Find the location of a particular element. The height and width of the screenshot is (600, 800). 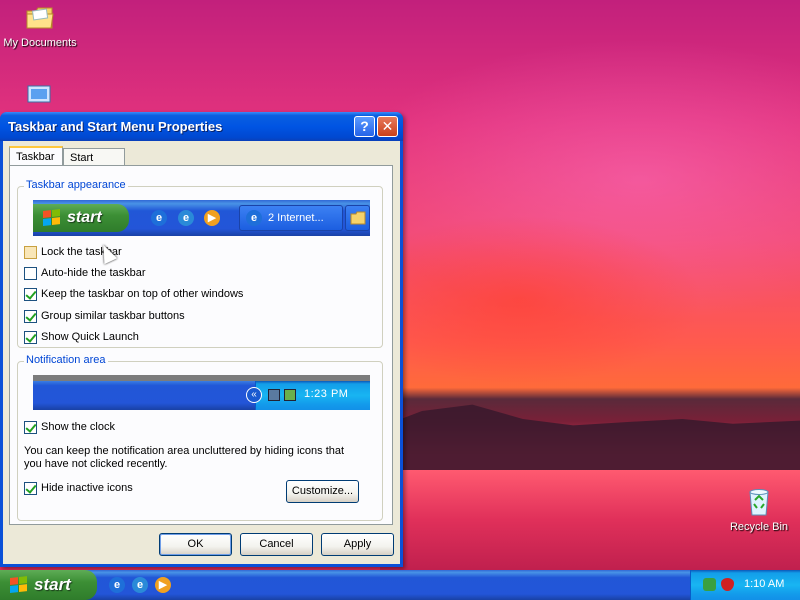

tab-label: Taskbar is located at coordinates (35, 157).